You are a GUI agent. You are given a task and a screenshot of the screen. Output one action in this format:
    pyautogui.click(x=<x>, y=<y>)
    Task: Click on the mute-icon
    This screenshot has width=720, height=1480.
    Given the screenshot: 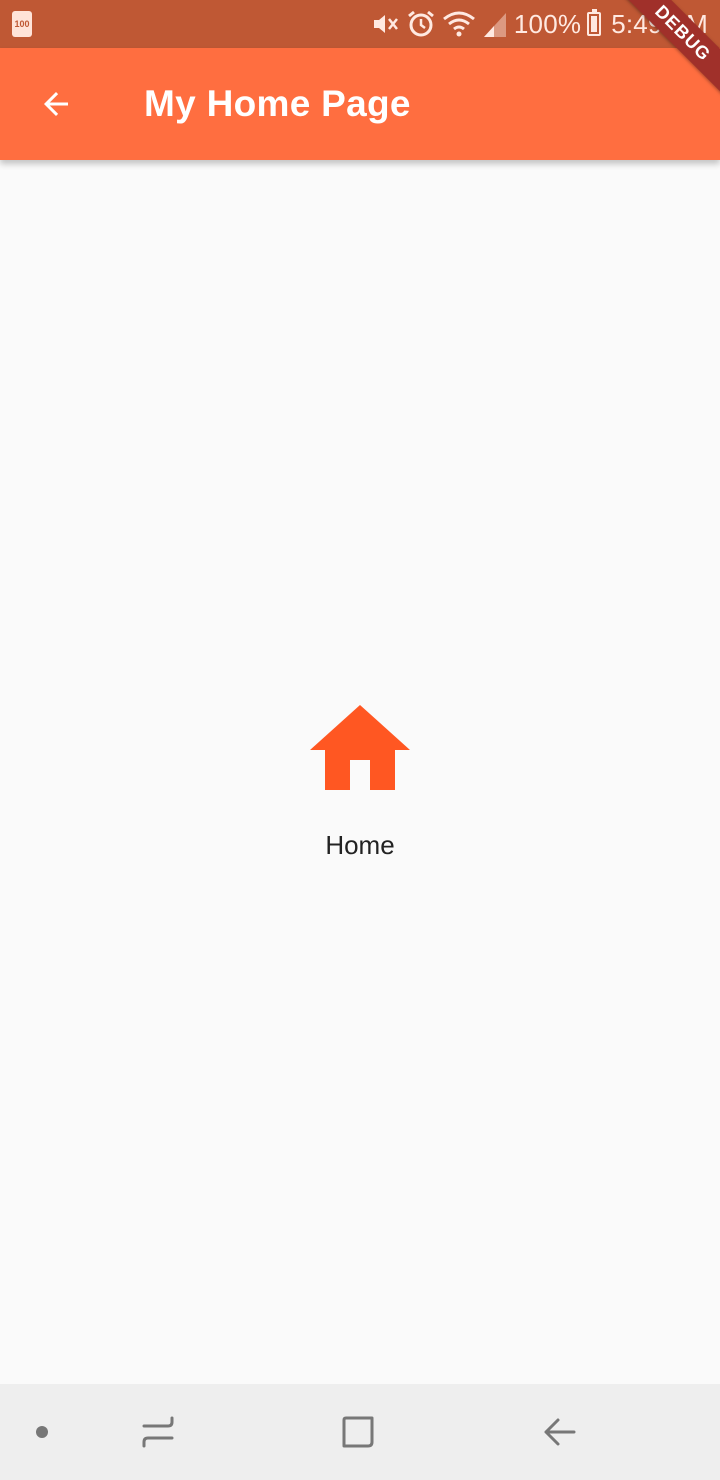 What is the action you would take?
    pyautogui.click(x=385, y=24)
    